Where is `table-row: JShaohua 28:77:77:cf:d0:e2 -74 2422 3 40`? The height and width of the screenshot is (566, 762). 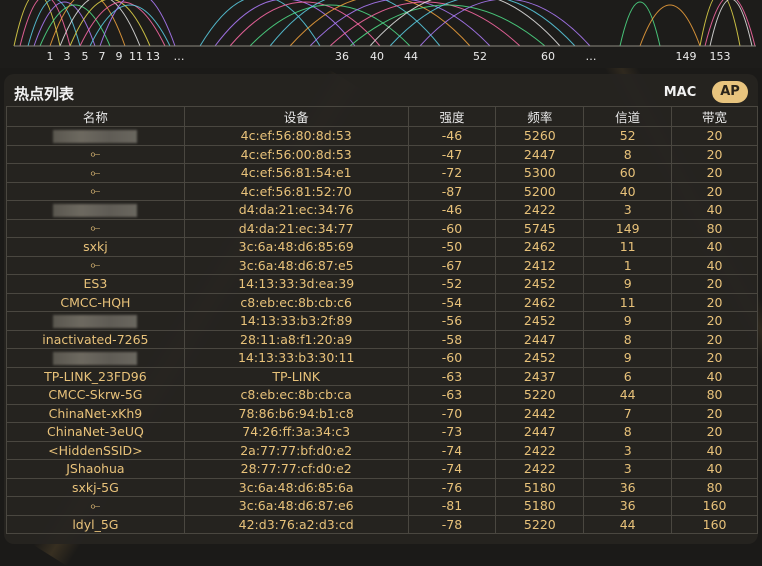
table-row: JShaohua 28:77:77:cf:d0:e2 -74 2422 3 40 is located at coordinates (382, 469).